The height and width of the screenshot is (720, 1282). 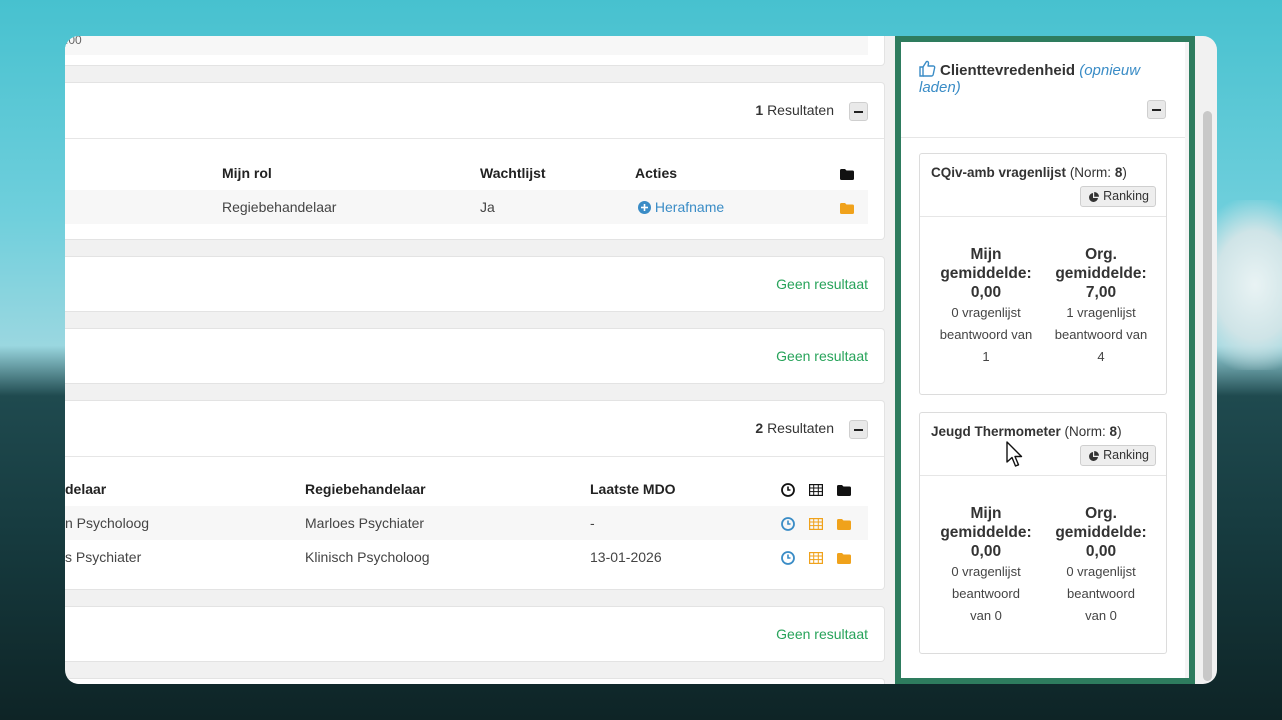 What do you see at coordinates (513, 173) in the screenshot?
I see `header-wachtlijst: Wachtlijst` at bounding box center [513, 173].